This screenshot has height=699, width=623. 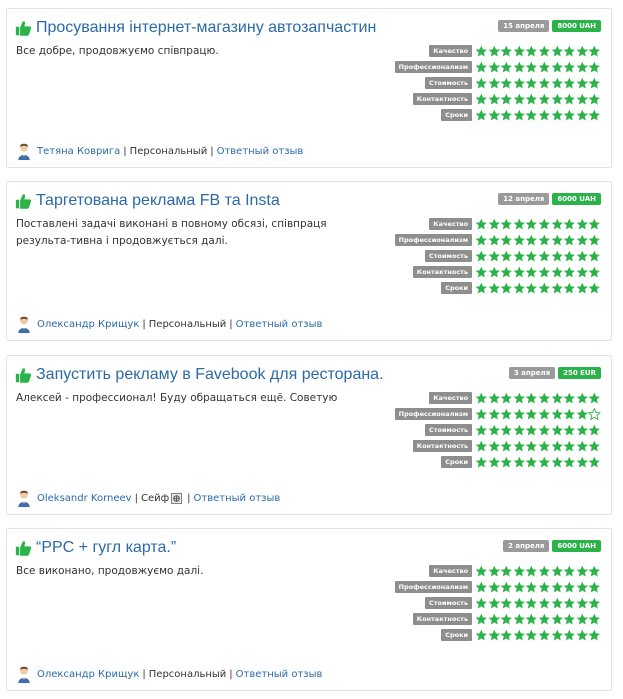 What do you see at coordinates (84, 498) in the screenshot?
I see `review-author-link: Oleksandr Korneev` at bounding box center [84, 498].